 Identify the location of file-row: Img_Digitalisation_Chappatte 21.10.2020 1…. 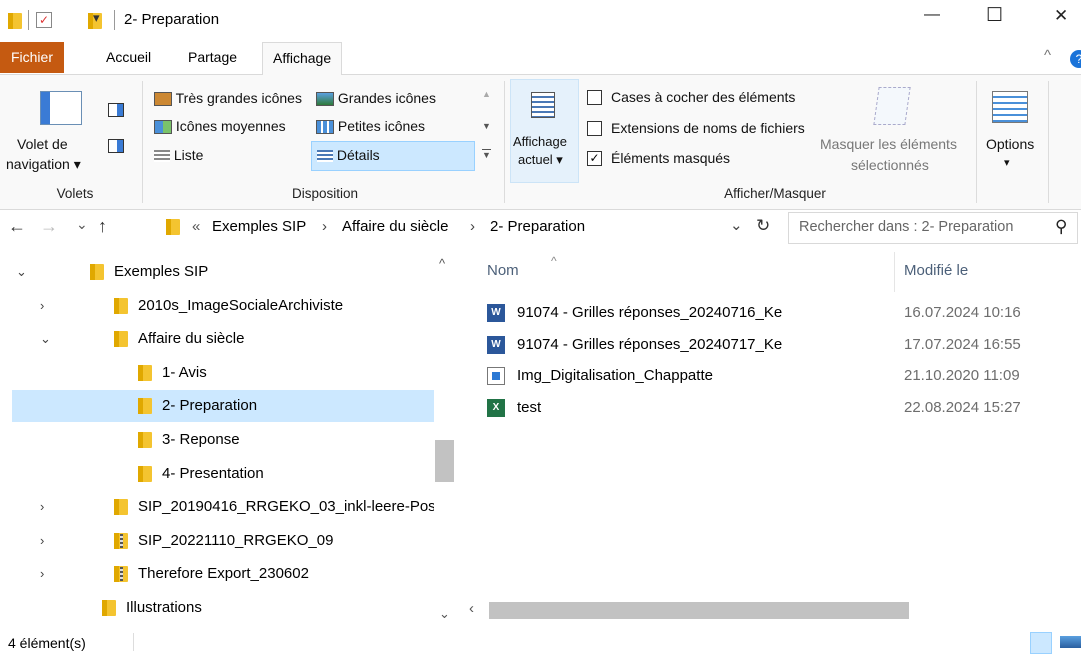
(784, 376).